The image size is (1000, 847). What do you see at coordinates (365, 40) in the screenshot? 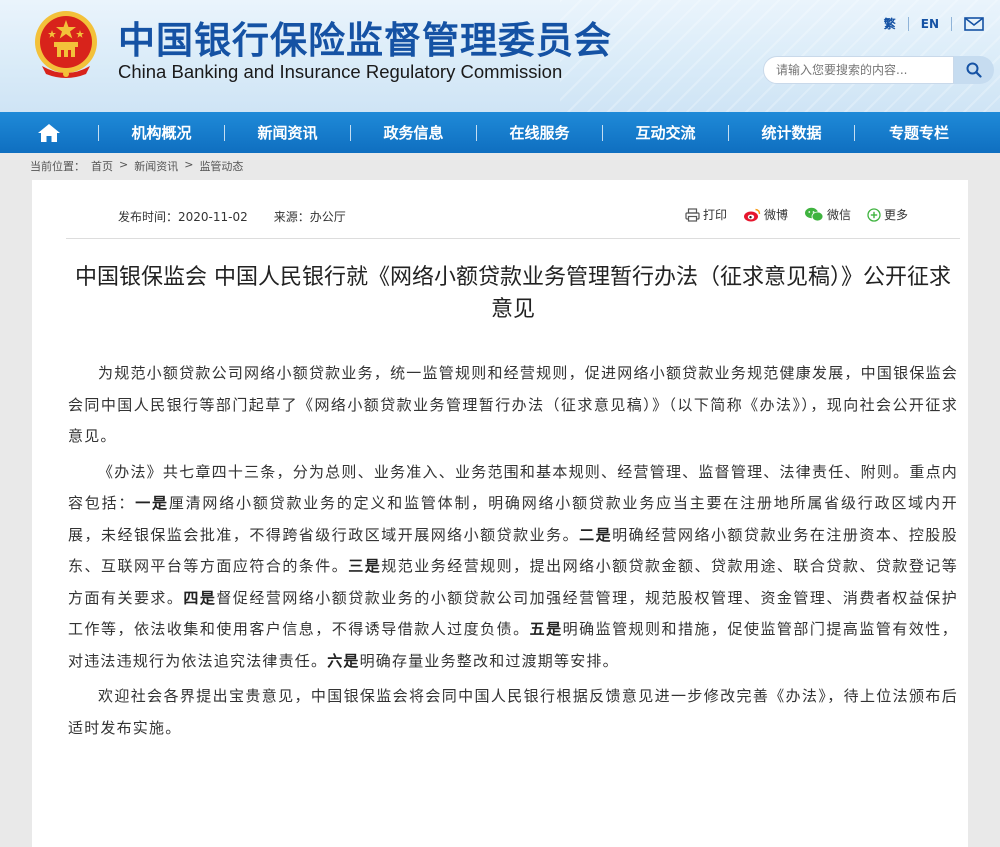
I see `site-title-cn: 中国银行保险监督管理委员会` at bounding box center [365, 40].